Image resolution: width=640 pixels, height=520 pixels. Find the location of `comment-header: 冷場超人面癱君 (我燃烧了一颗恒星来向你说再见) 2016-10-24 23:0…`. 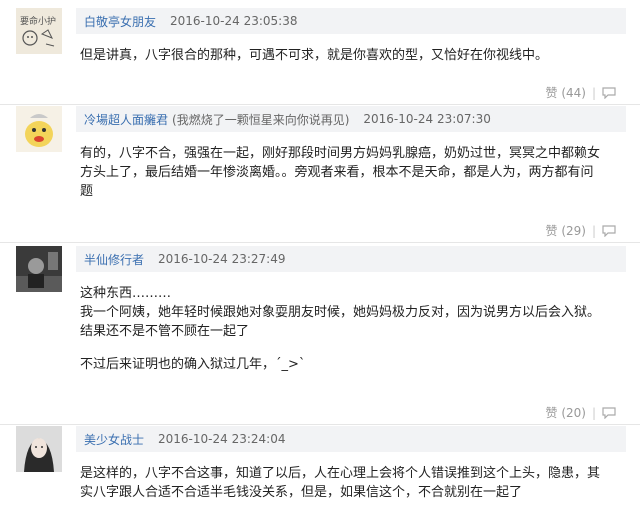

comment-header: 冷場超人面癱君 (我燃烧了一颗恒星来向你说再见) 2016-10-24 23:0… is located at coordinates (351, 119).